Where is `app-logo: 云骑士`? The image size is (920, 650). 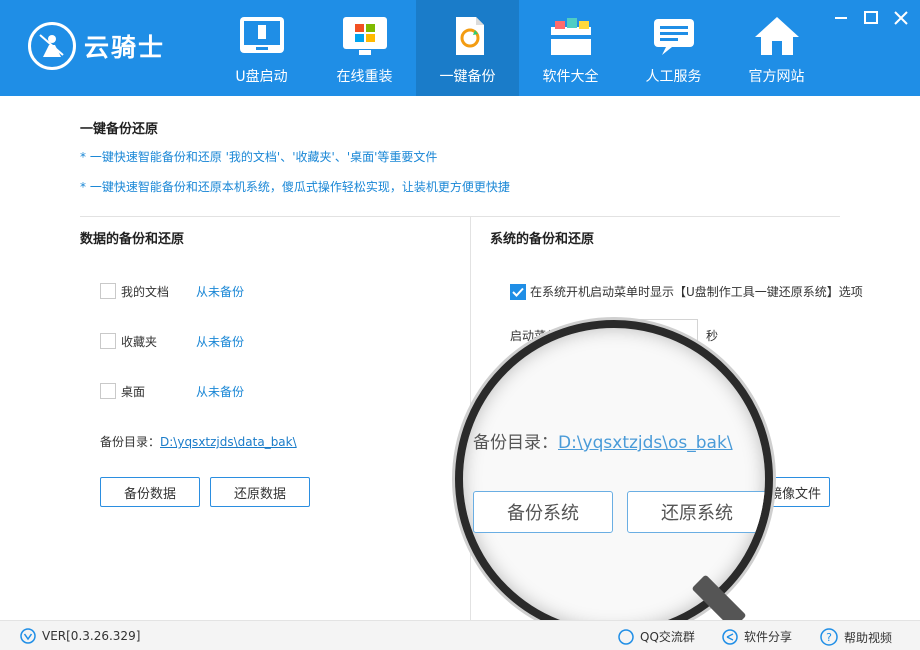
app-logo: 云骑士 is located at coordinates (110, 46).